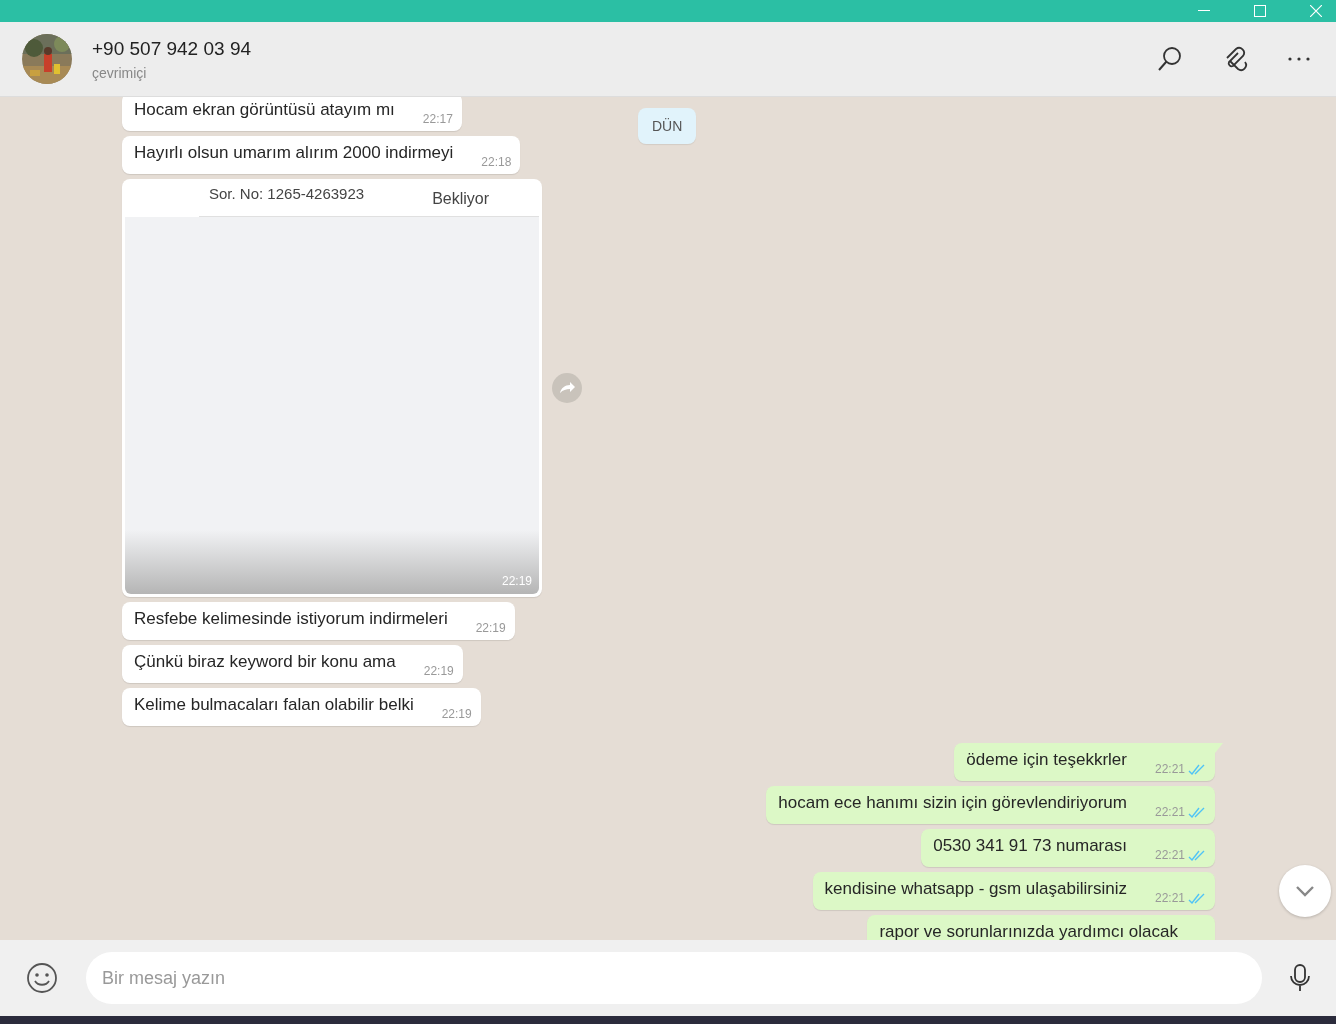 The width and height of the screenshot is (1336, 1024). I want to click on message-time: 22:18, so click(496, 162).